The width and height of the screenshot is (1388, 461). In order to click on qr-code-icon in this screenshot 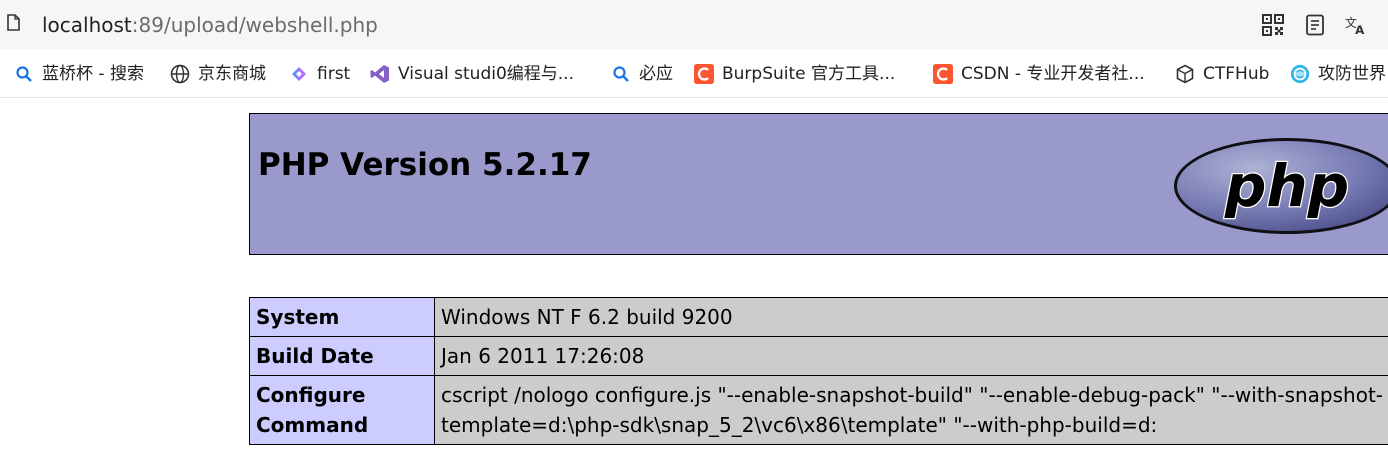, I will do `click(1273, 25)`.